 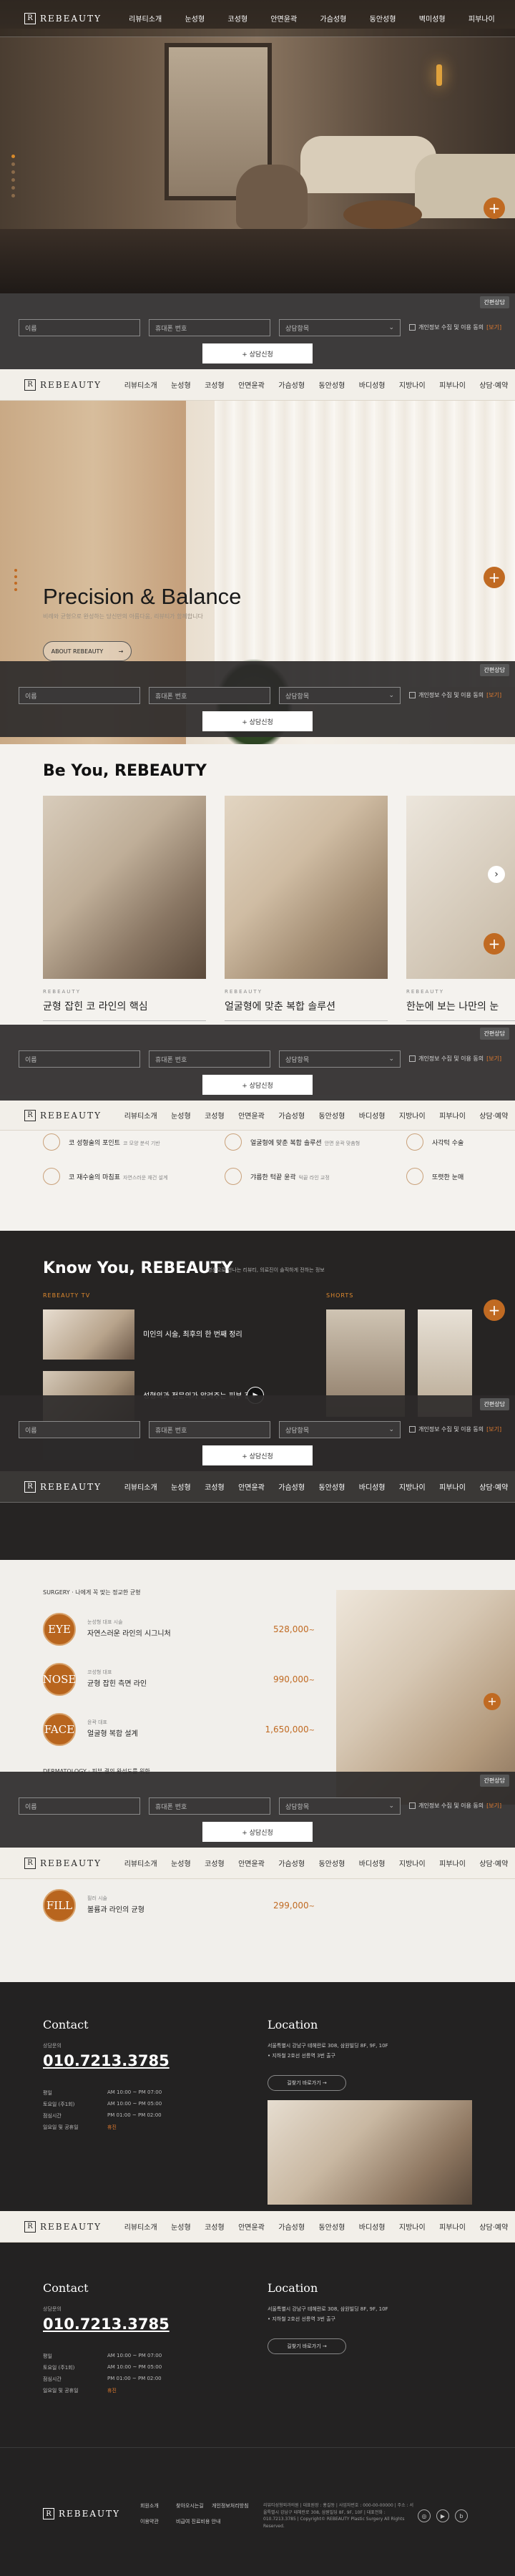 What do you see at coordinates (448, 1176) in the screenshot?
I see `treatment-item: 또렷한 눈매` at bounding box center [448, 1176].